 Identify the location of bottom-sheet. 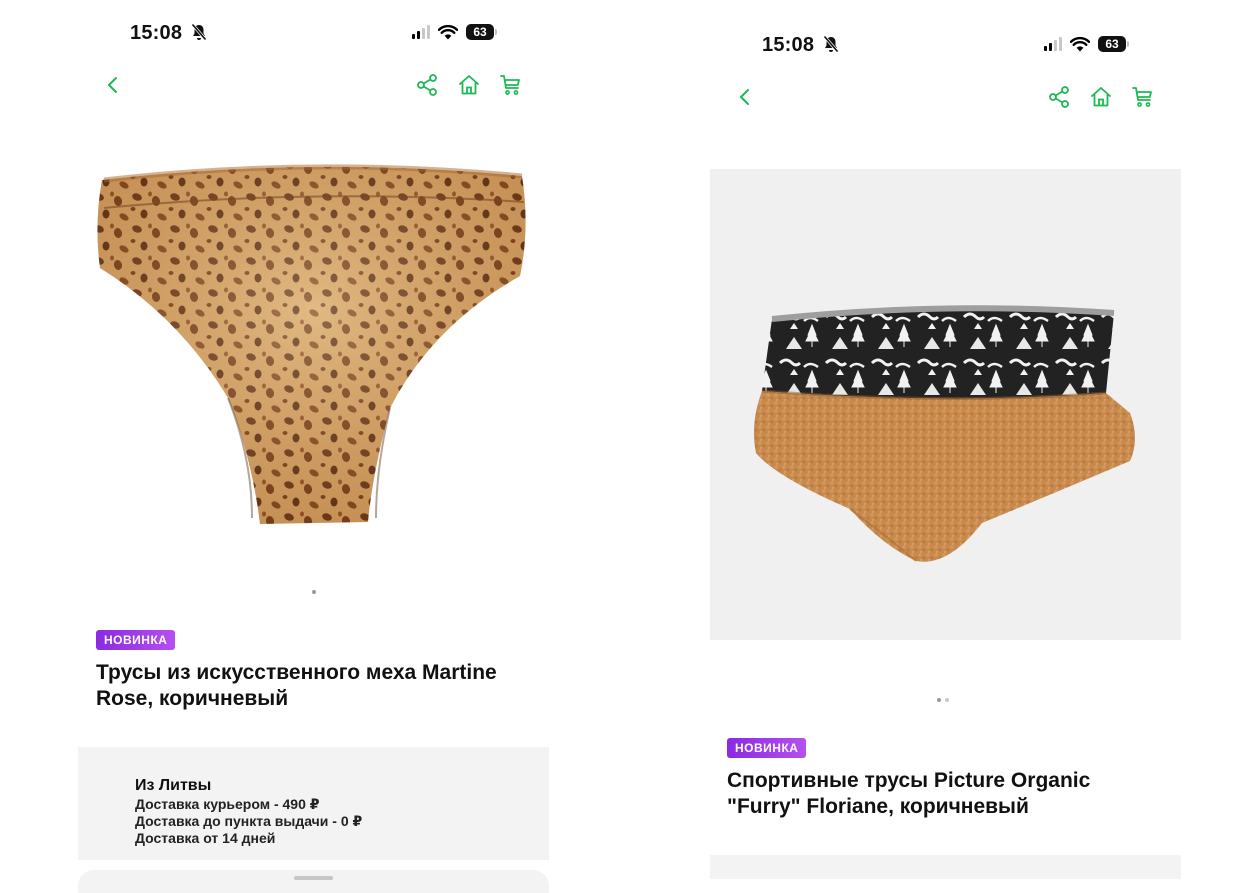
(313, 881).